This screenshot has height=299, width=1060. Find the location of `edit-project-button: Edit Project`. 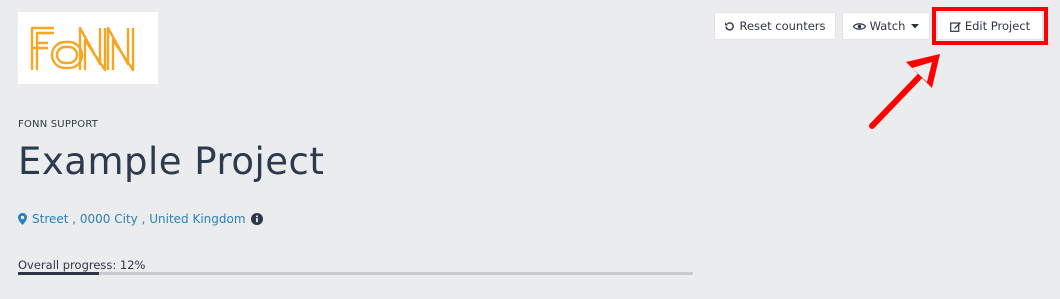

edit-project-button: Edit Project is located at coordinates (990, 26).